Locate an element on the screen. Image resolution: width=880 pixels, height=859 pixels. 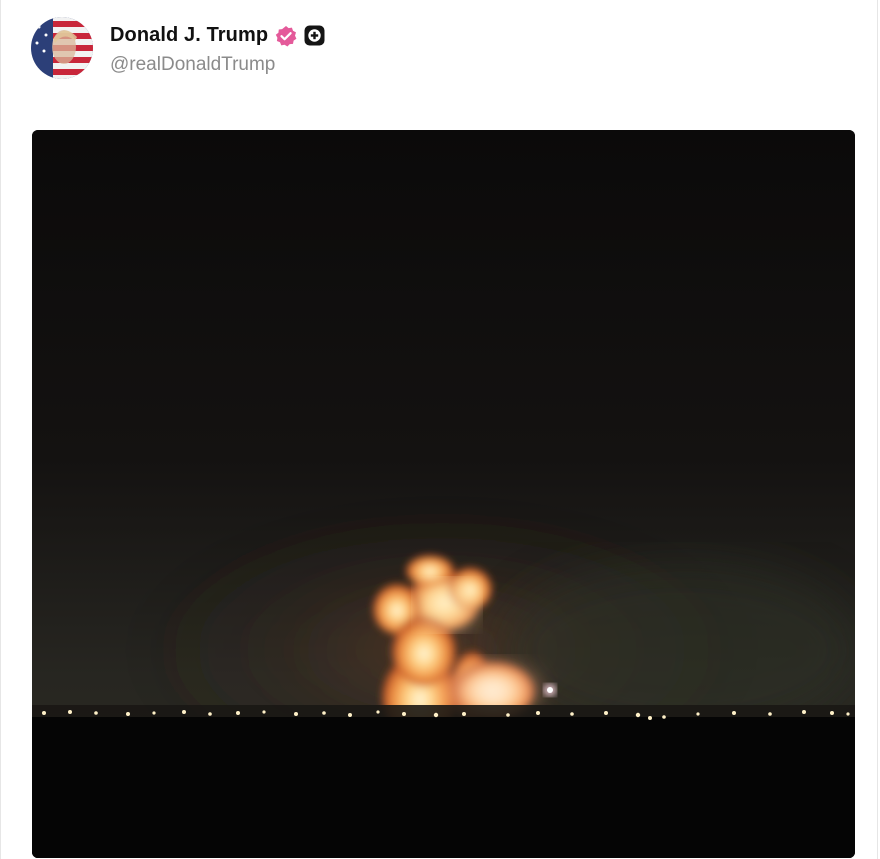
author-handle: @realDonaldTrump is located at coordinates (217, 65).